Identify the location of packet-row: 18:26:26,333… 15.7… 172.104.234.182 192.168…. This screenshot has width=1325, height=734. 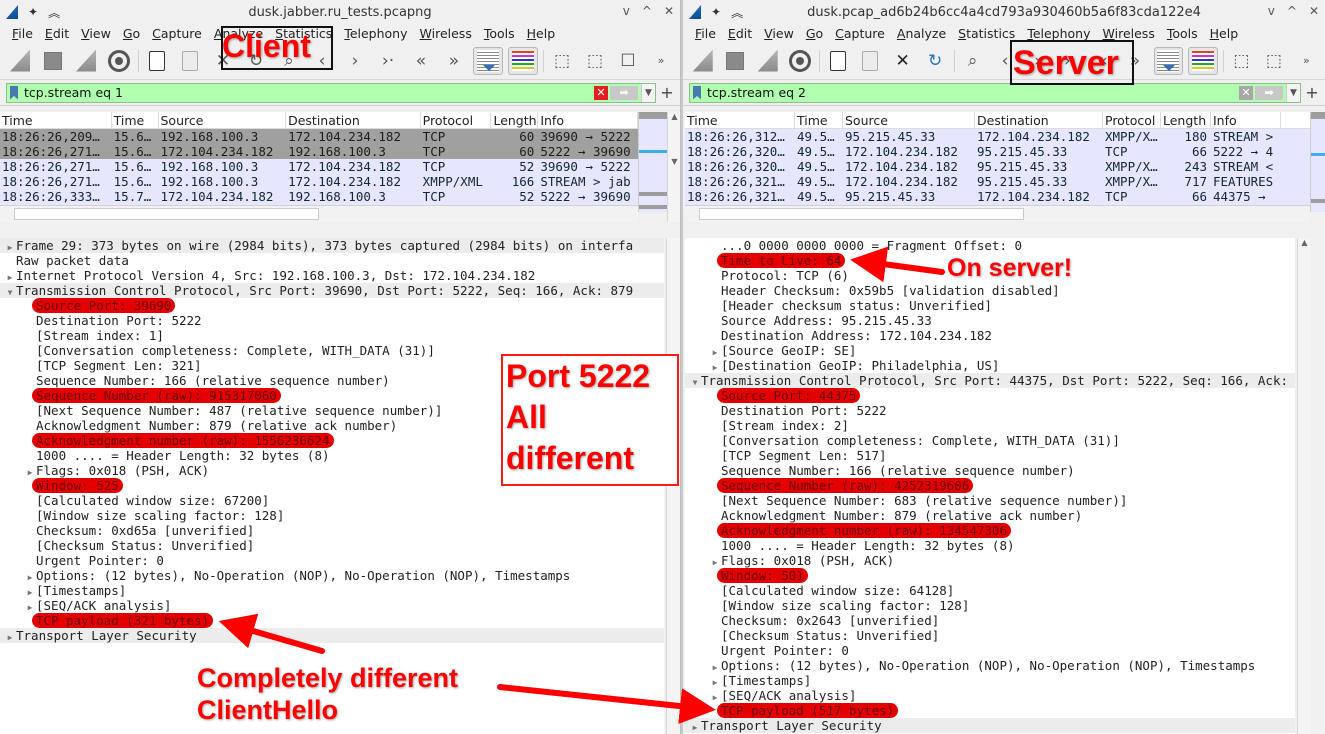
(319, 196).